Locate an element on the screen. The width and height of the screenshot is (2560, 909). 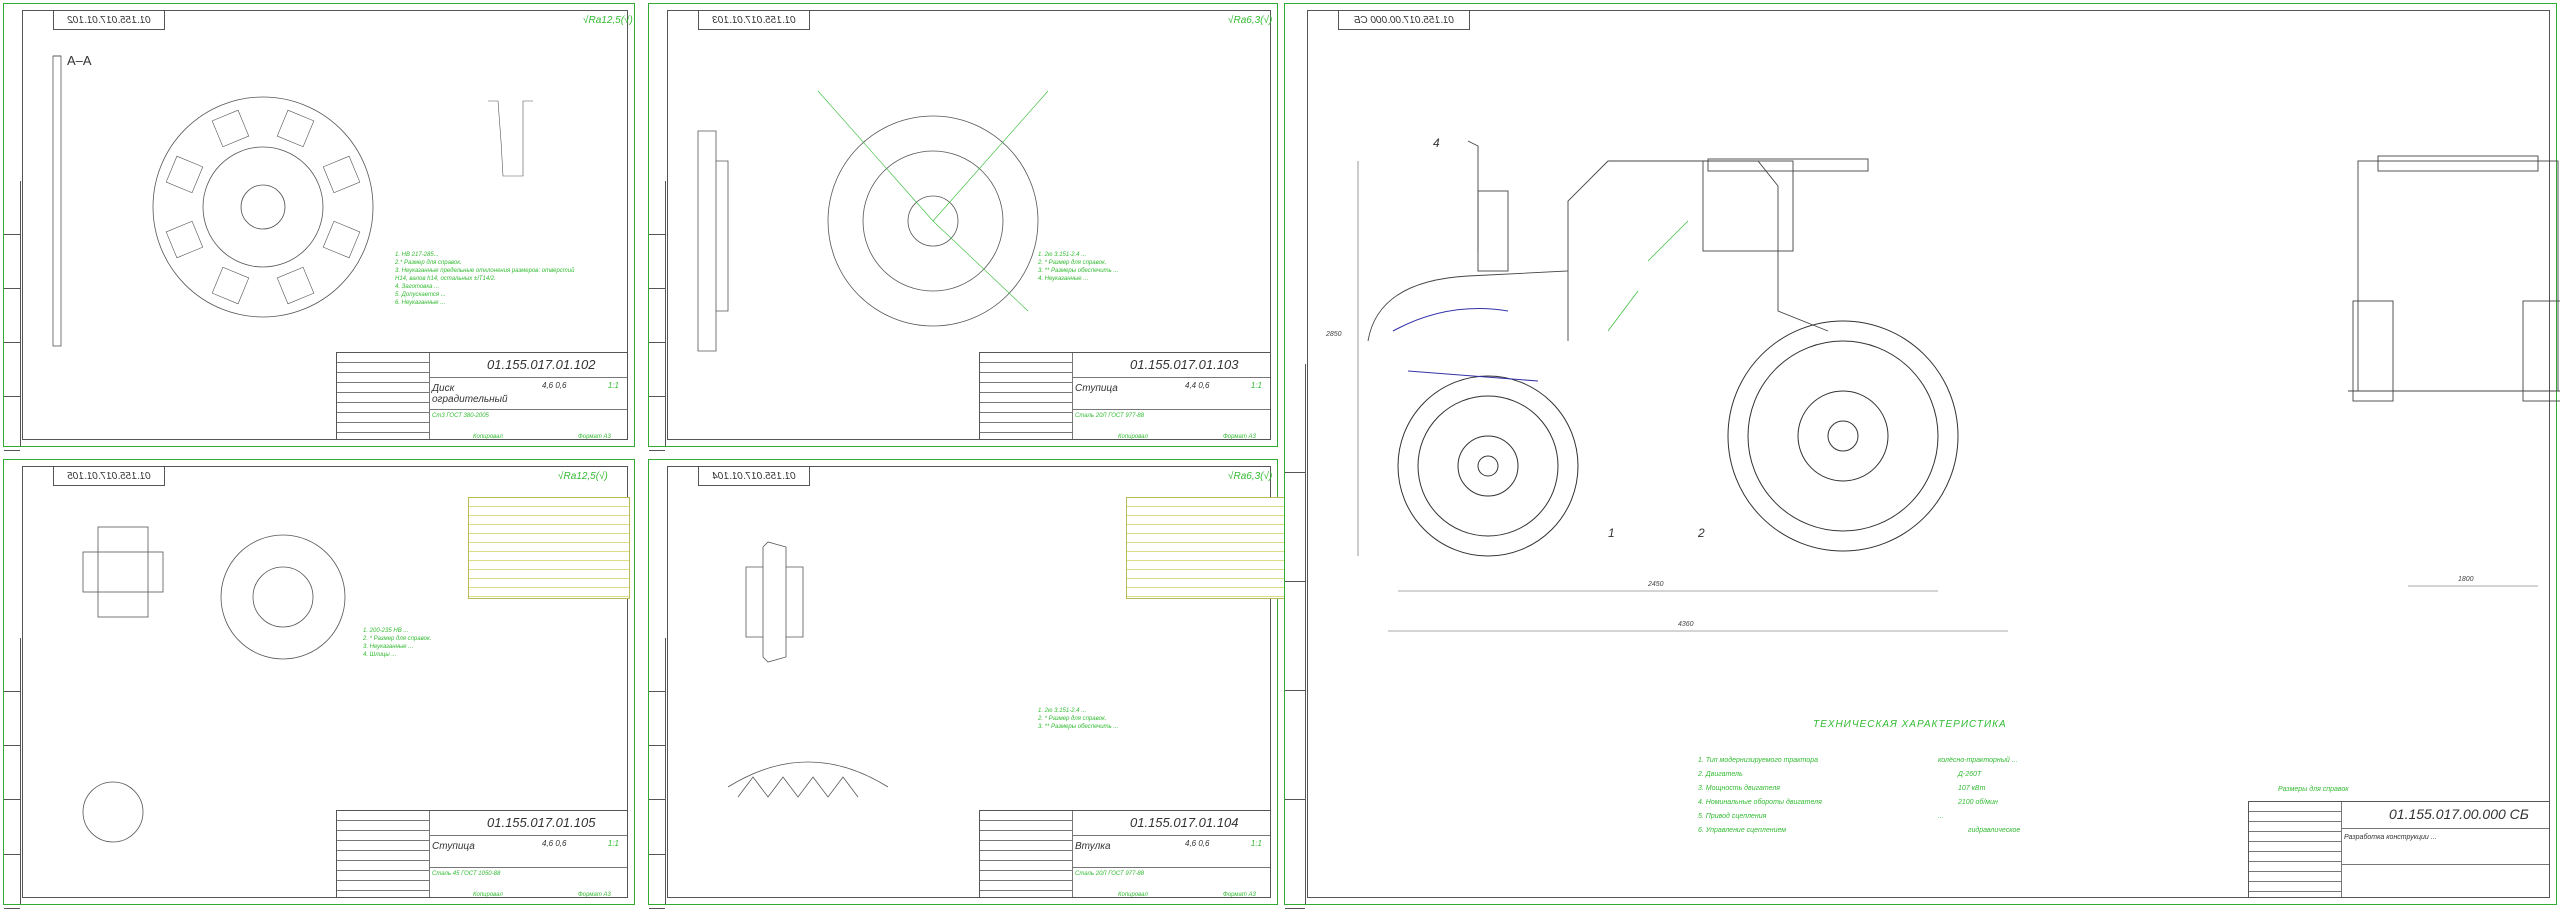
reference-note: Размеры для справок is located at coordinates (2313, 789).